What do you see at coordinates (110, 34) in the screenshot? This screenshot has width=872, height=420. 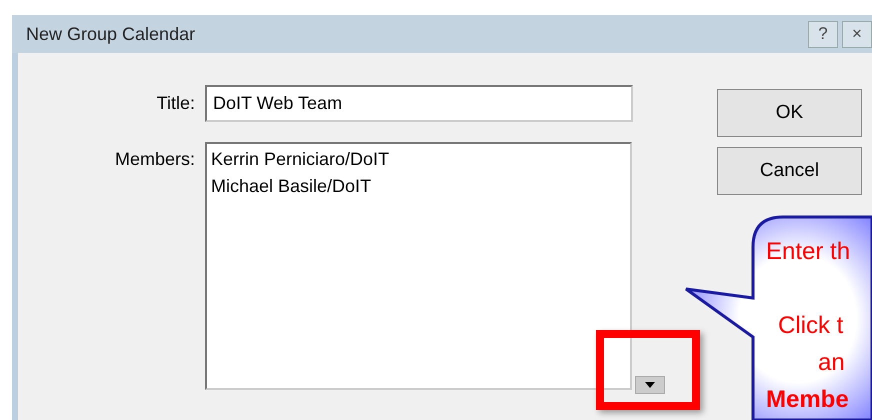 I see `window-title: New Group Calendar` at bounding box center [110, 34].